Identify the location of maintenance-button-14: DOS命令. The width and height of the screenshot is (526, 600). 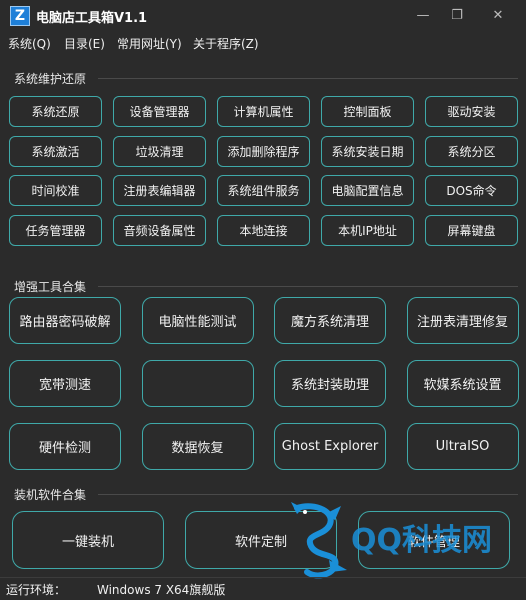
(471, 190).